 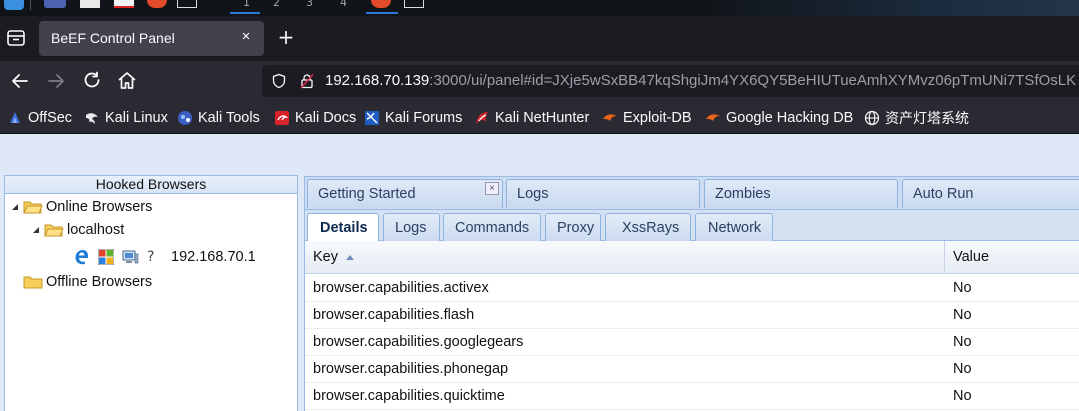 I want to click on edge-browser-icon, so click(x=81, y=257).